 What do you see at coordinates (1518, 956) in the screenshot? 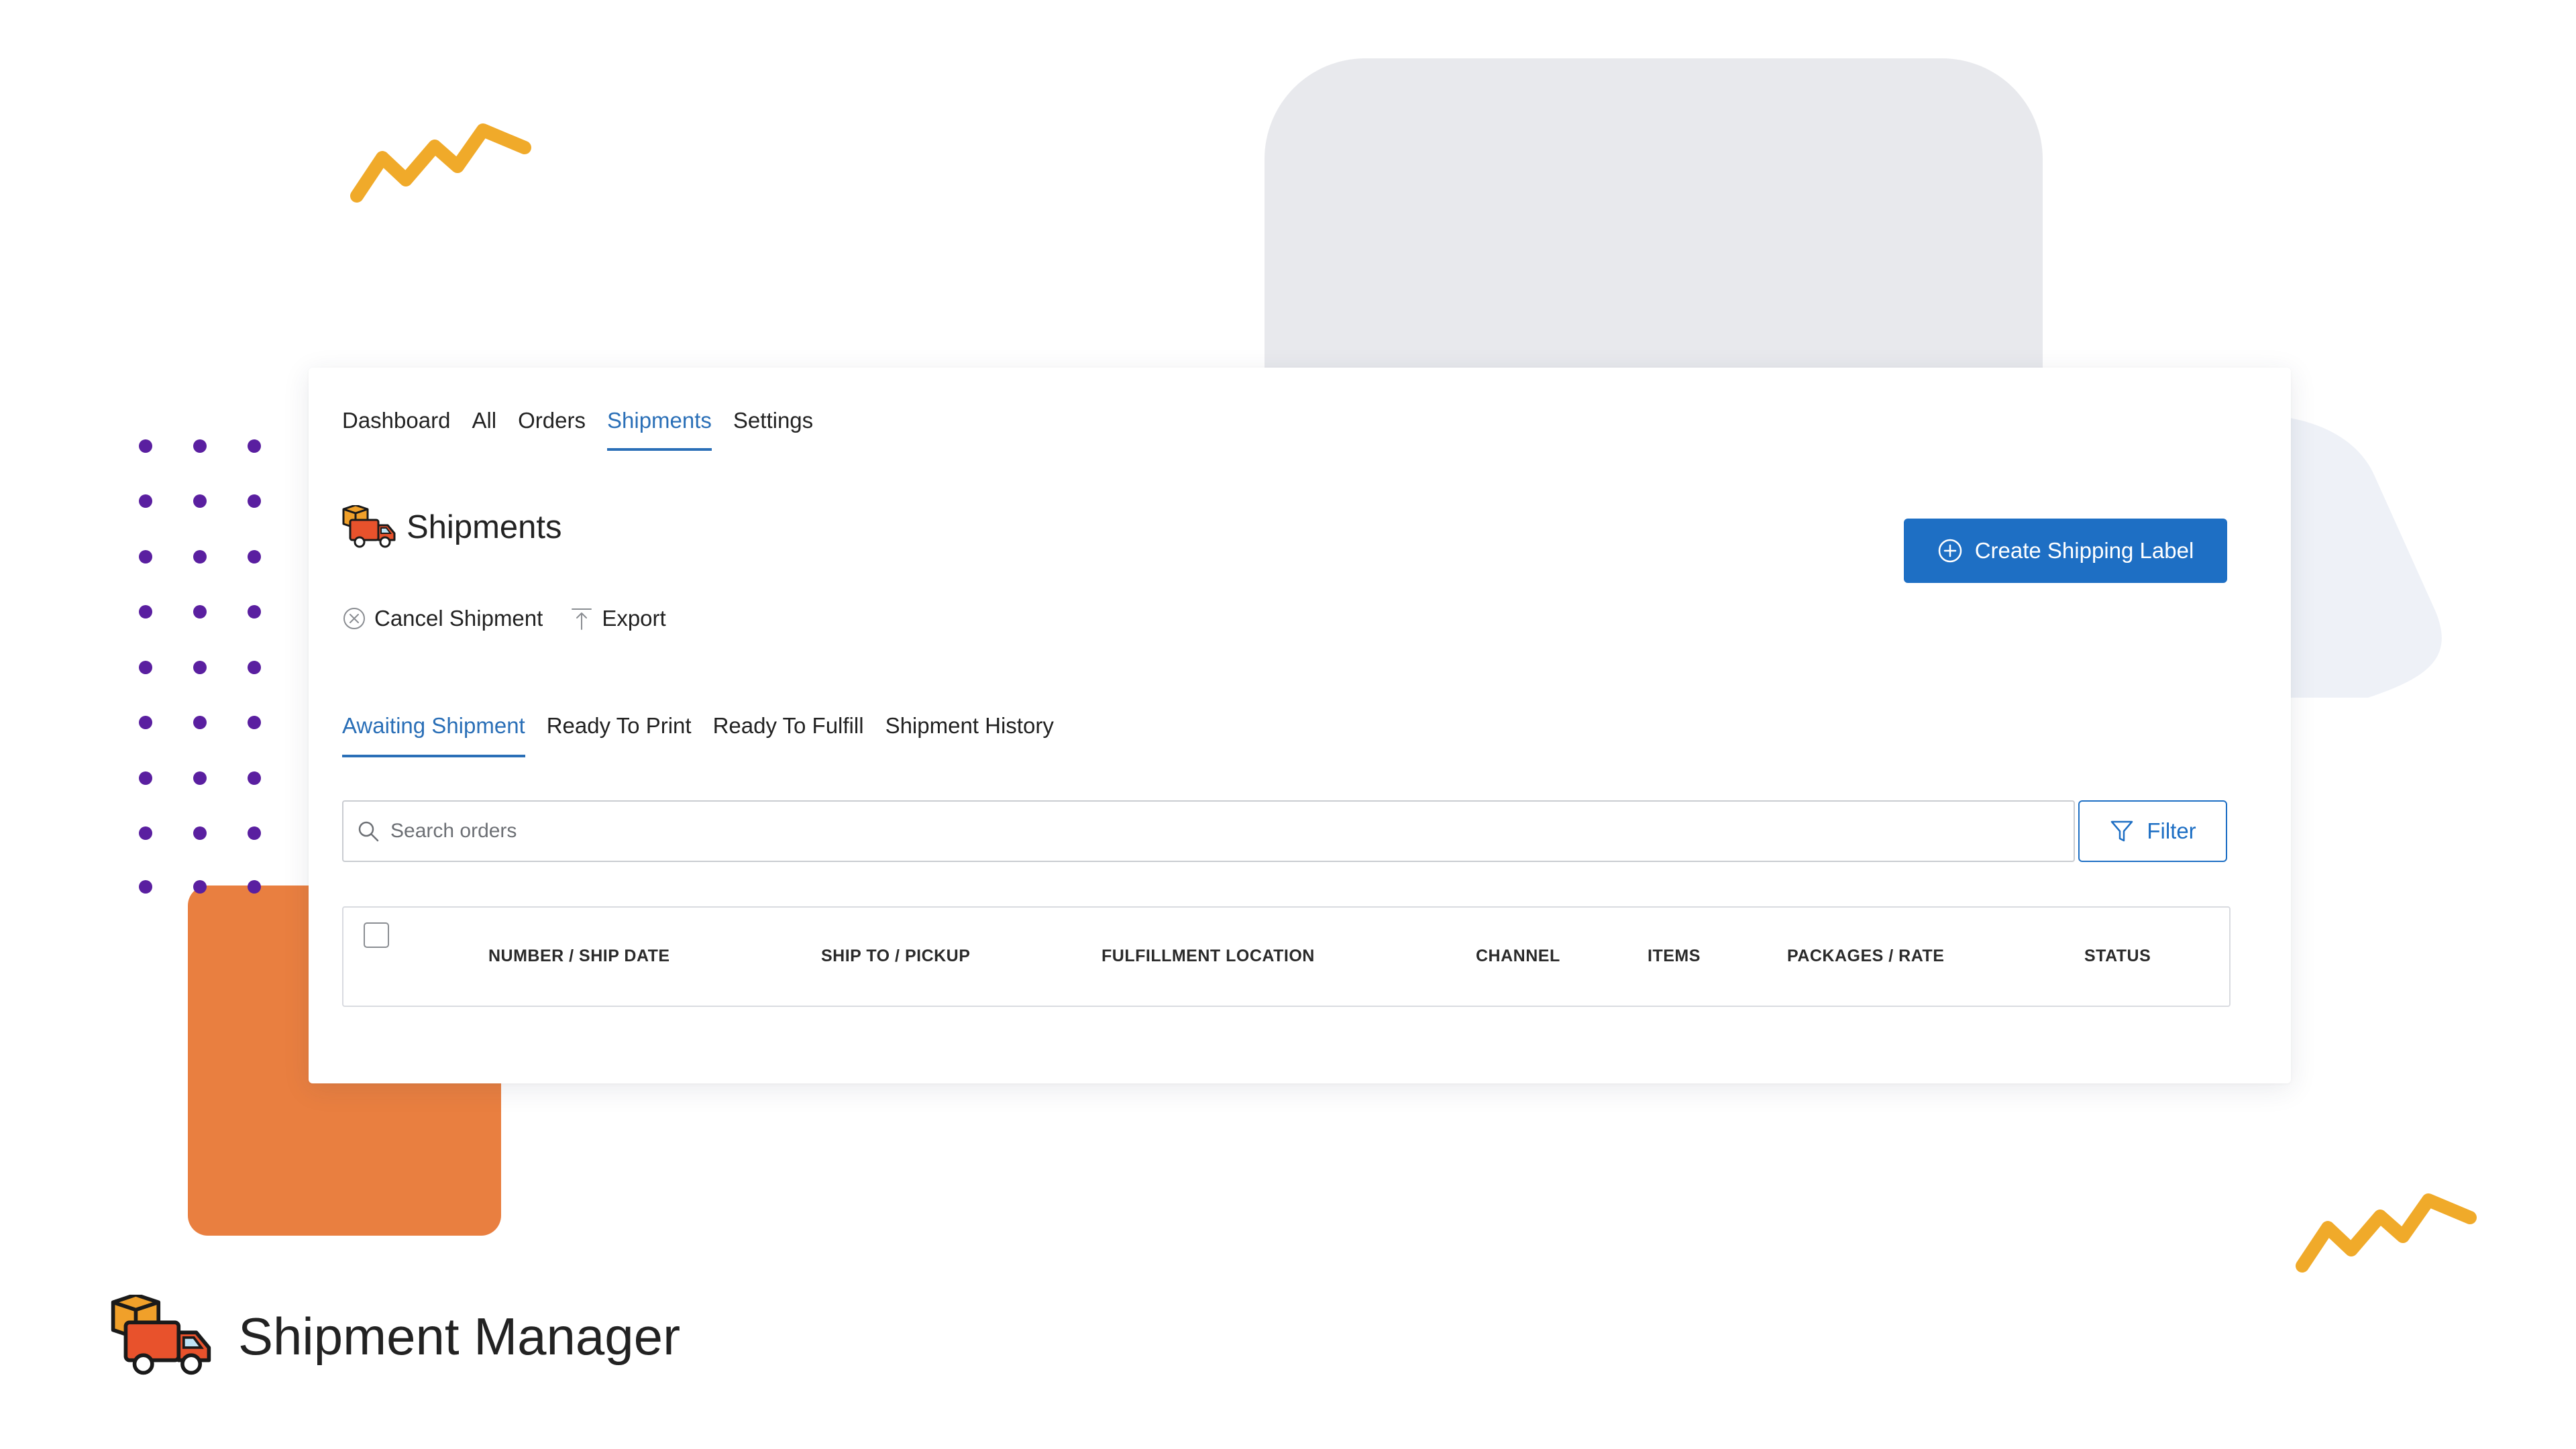
I see `column-header-channel: CHANNEL` at bounding box center [1518, 956].